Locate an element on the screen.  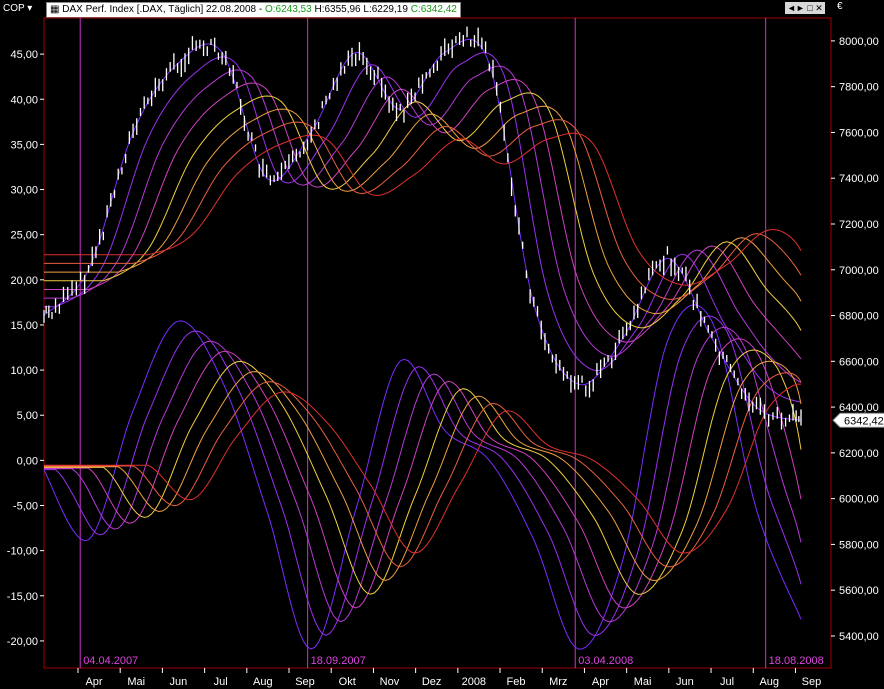
right-axis-label: 6600,00 is located at coordinates (859, 362).